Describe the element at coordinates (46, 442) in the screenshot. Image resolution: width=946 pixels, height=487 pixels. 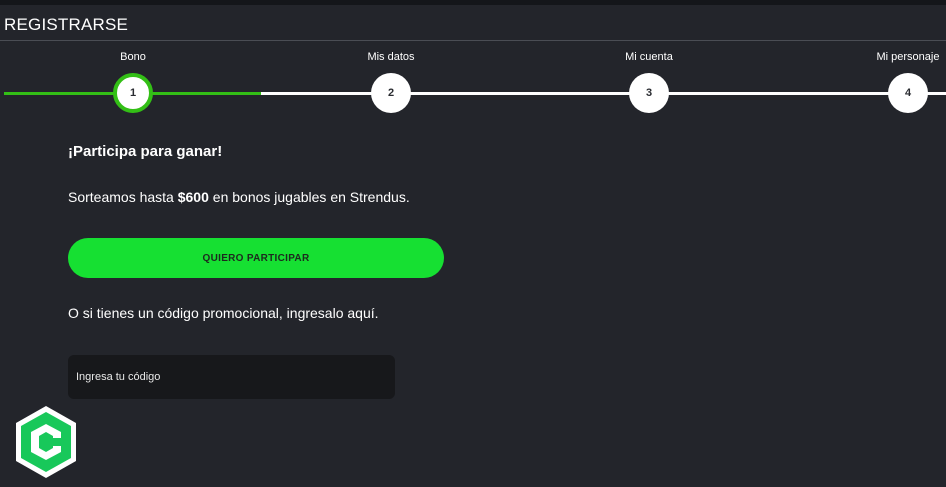
I see `strendus-hexagon-logo-icon` at that location.